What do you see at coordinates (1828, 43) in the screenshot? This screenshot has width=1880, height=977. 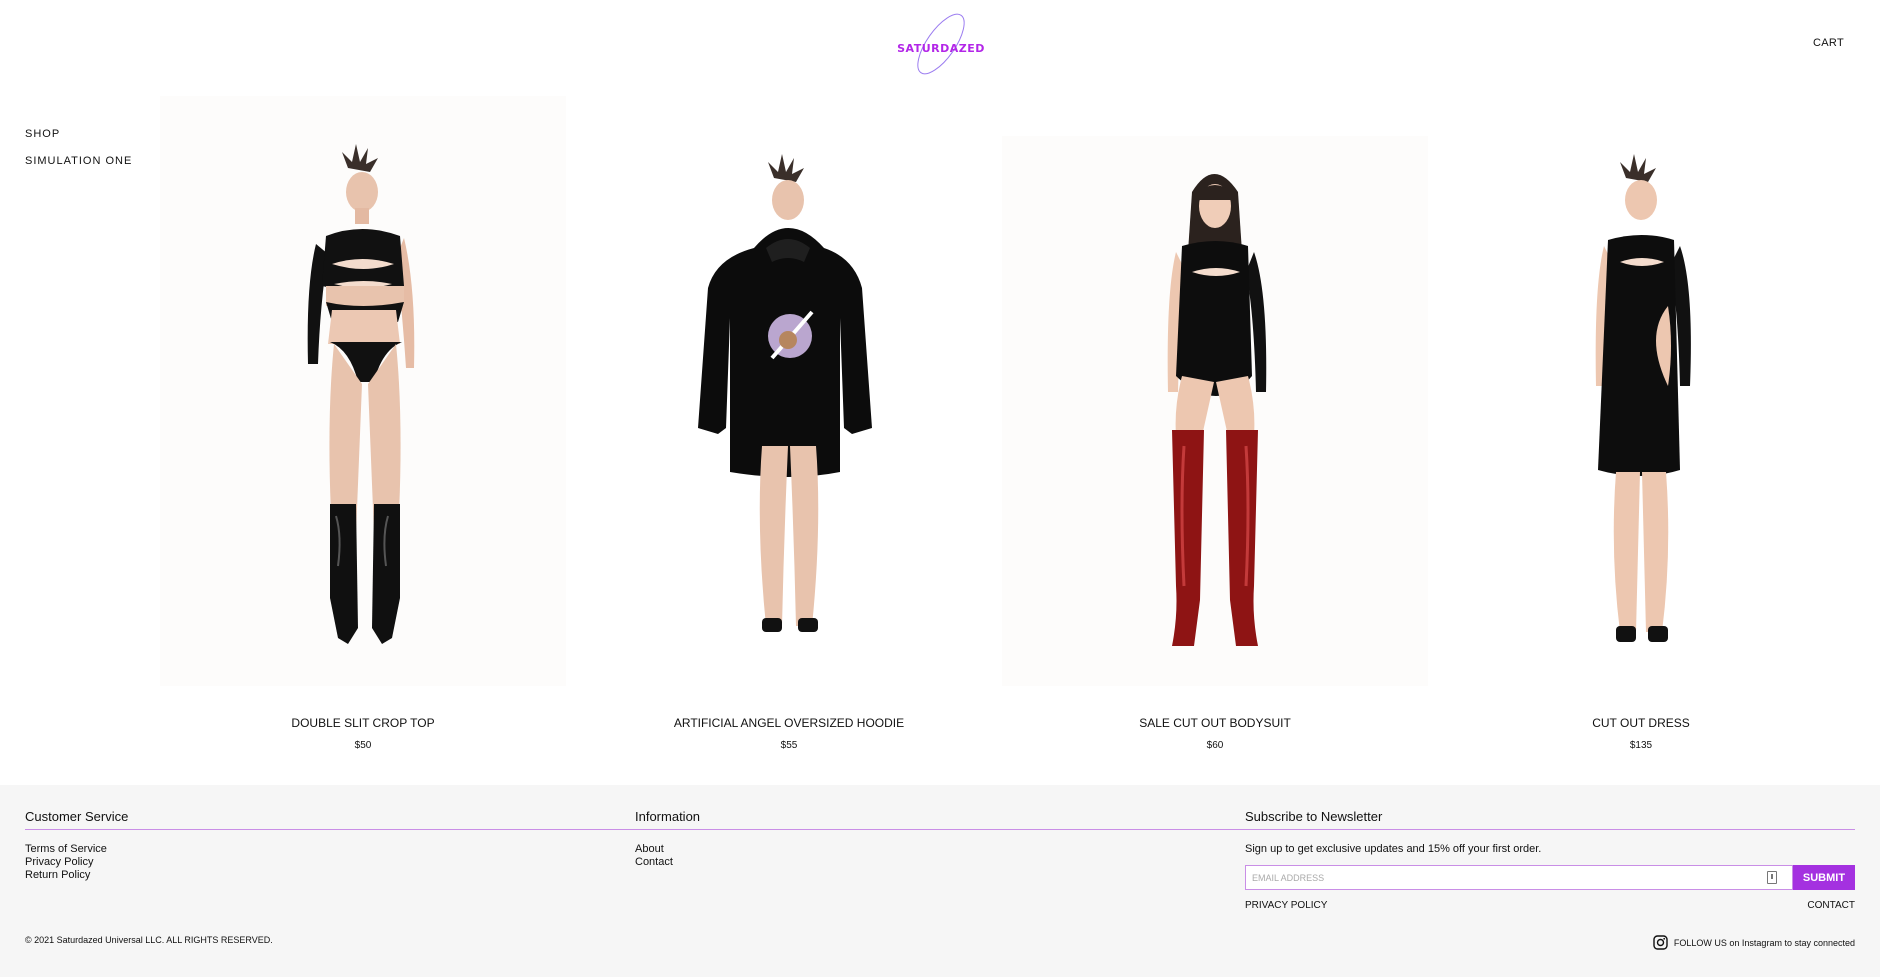 I see `cart-link: CART` at bounding box center [1828, 43].